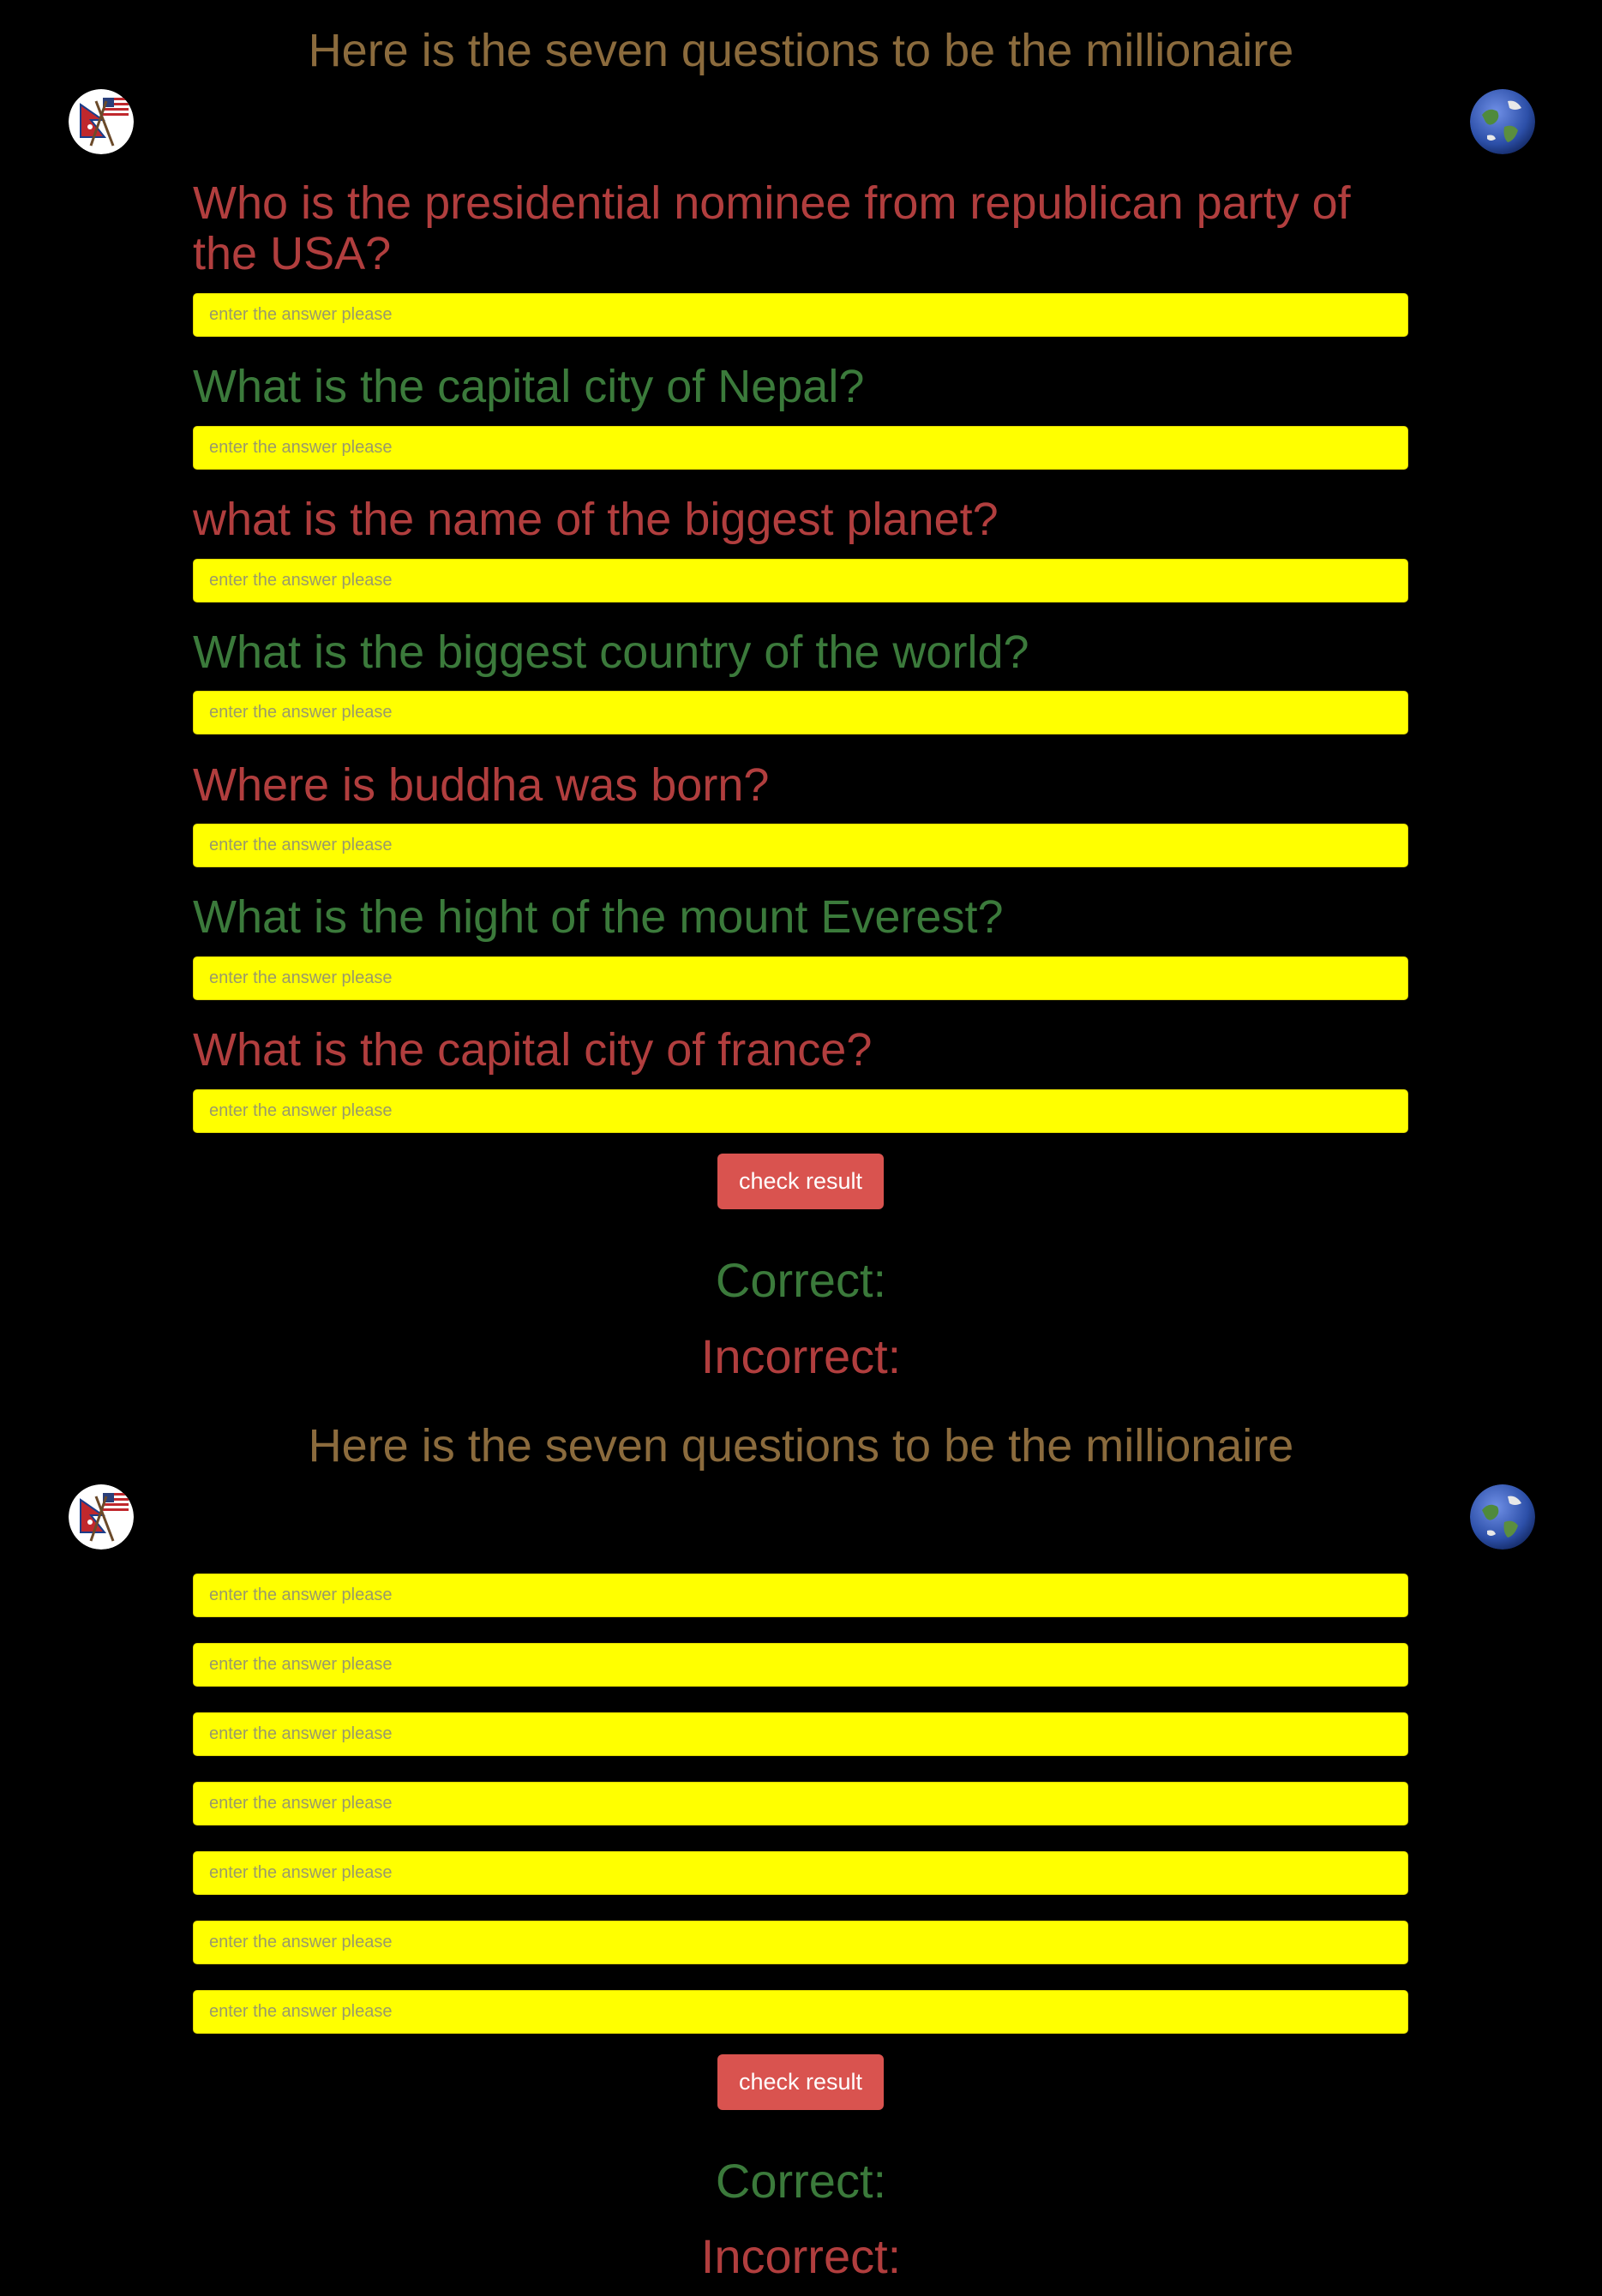 This screenshot has height=2296, width=1602. I want to click on question-7: What is the capital city of france?, so click(533, 1050).